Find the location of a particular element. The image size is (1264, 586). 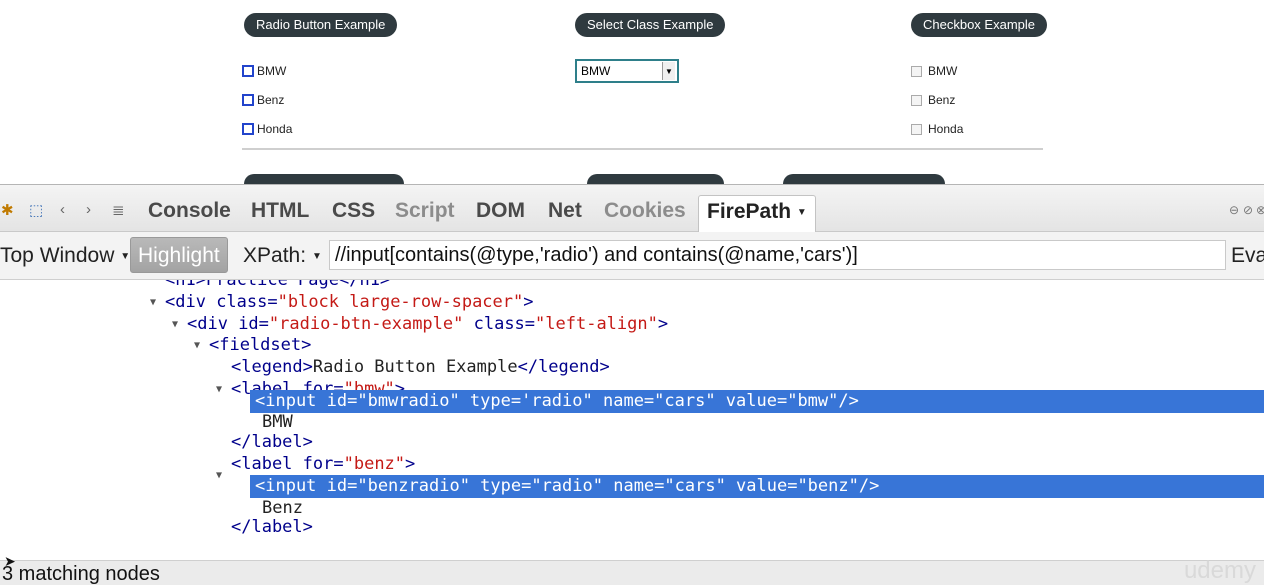

checkbox-label: BMW is located at coordinates (943, 71).